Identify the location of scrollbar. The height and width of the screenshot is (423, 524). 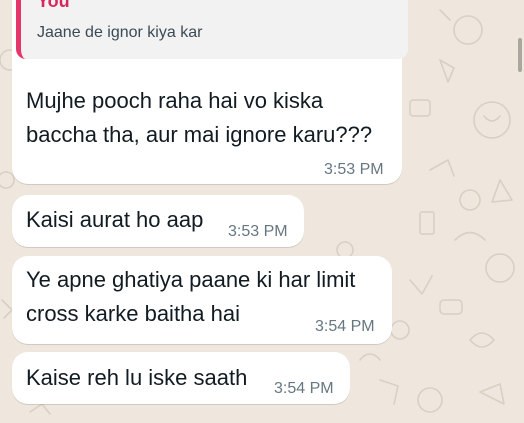
(520, 55).